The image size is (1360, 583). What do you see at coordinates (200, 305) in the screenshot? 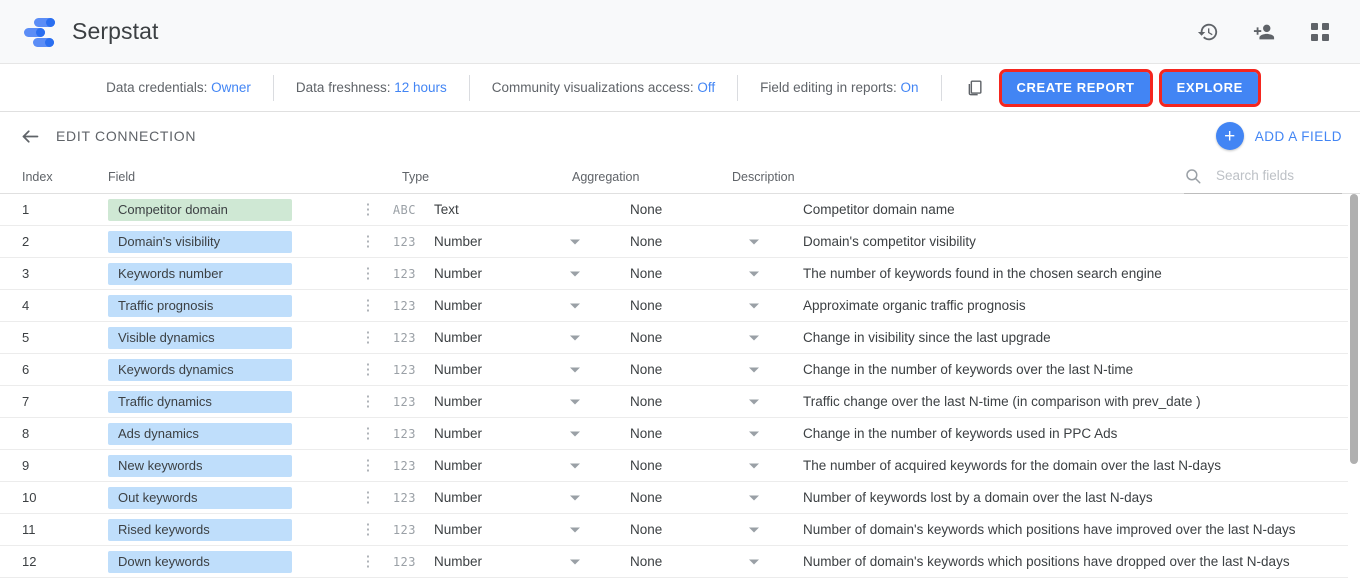
I see `field-chip: Traffic prognosis` at bounding box center [200, 305].